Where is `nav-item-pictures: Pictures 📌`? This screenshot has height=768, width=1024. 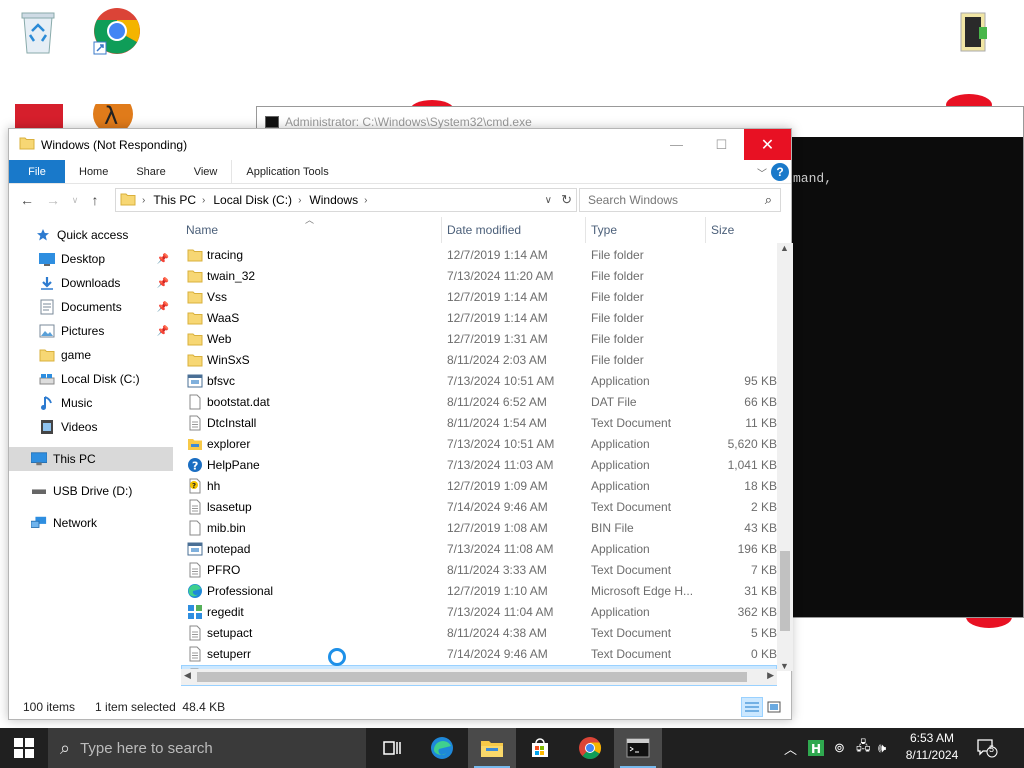
nav-item-pictures: Pictures 📌 is located at coordinates (91, 331).